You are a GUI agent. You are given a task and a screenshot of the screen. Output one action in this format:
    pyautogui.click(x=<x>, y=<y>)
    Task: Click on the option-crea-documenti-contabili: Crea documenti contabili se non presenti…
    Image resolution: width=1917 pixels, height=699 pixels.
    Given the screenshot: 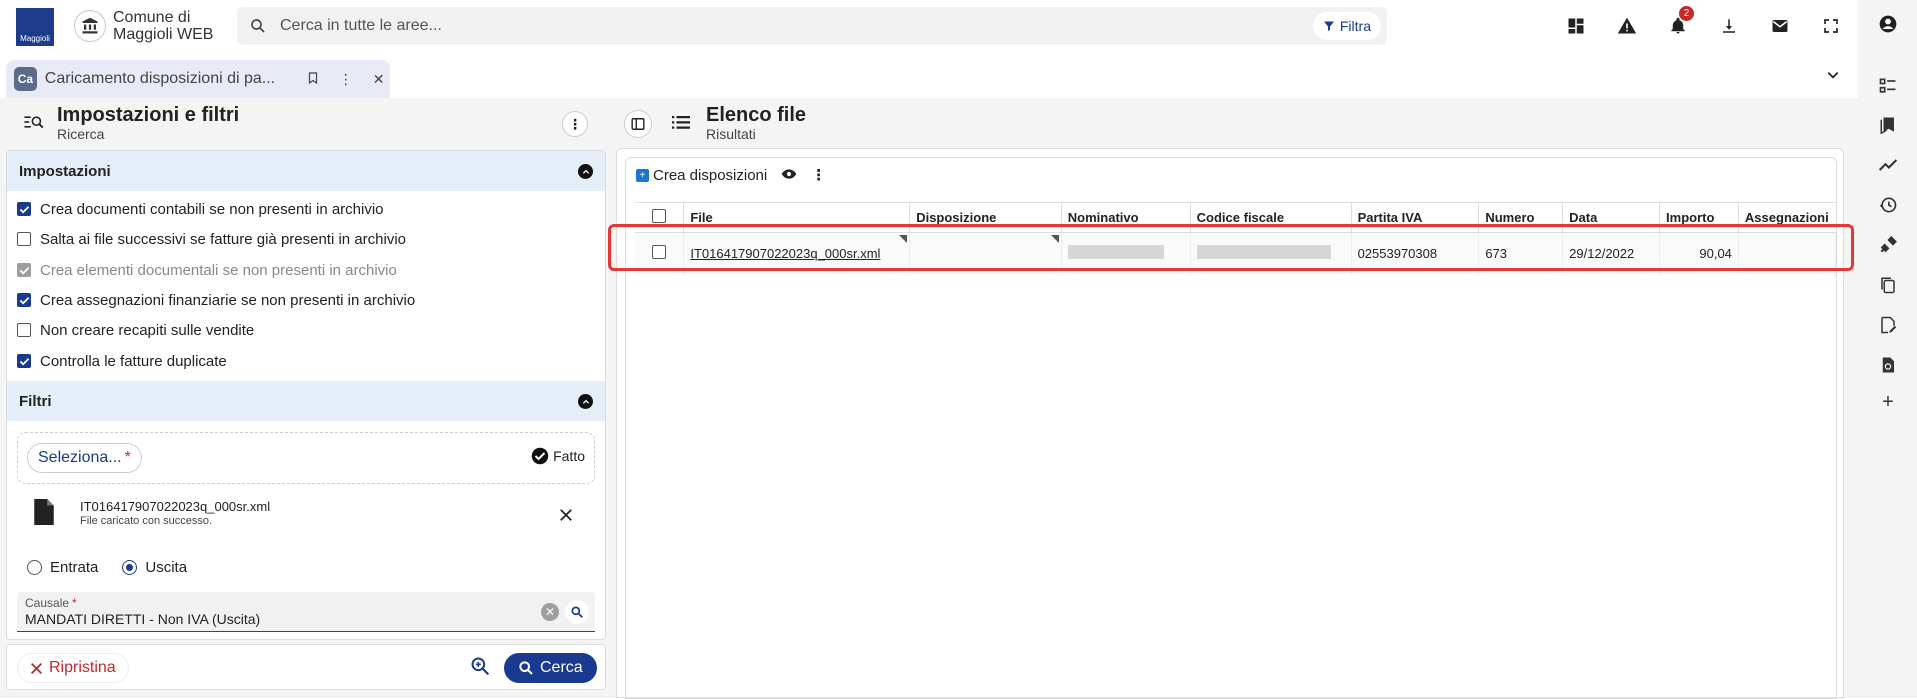 What is the action you would take?
    pyautogui.click(x=200, y=209)
    